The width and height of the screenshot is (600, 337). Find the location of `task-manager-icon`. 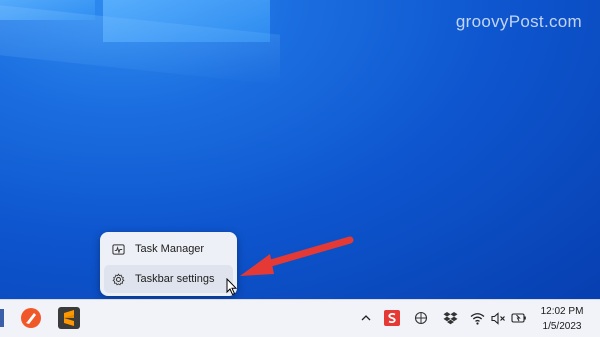

task-manager-icon is located at coordinates (118, 249).